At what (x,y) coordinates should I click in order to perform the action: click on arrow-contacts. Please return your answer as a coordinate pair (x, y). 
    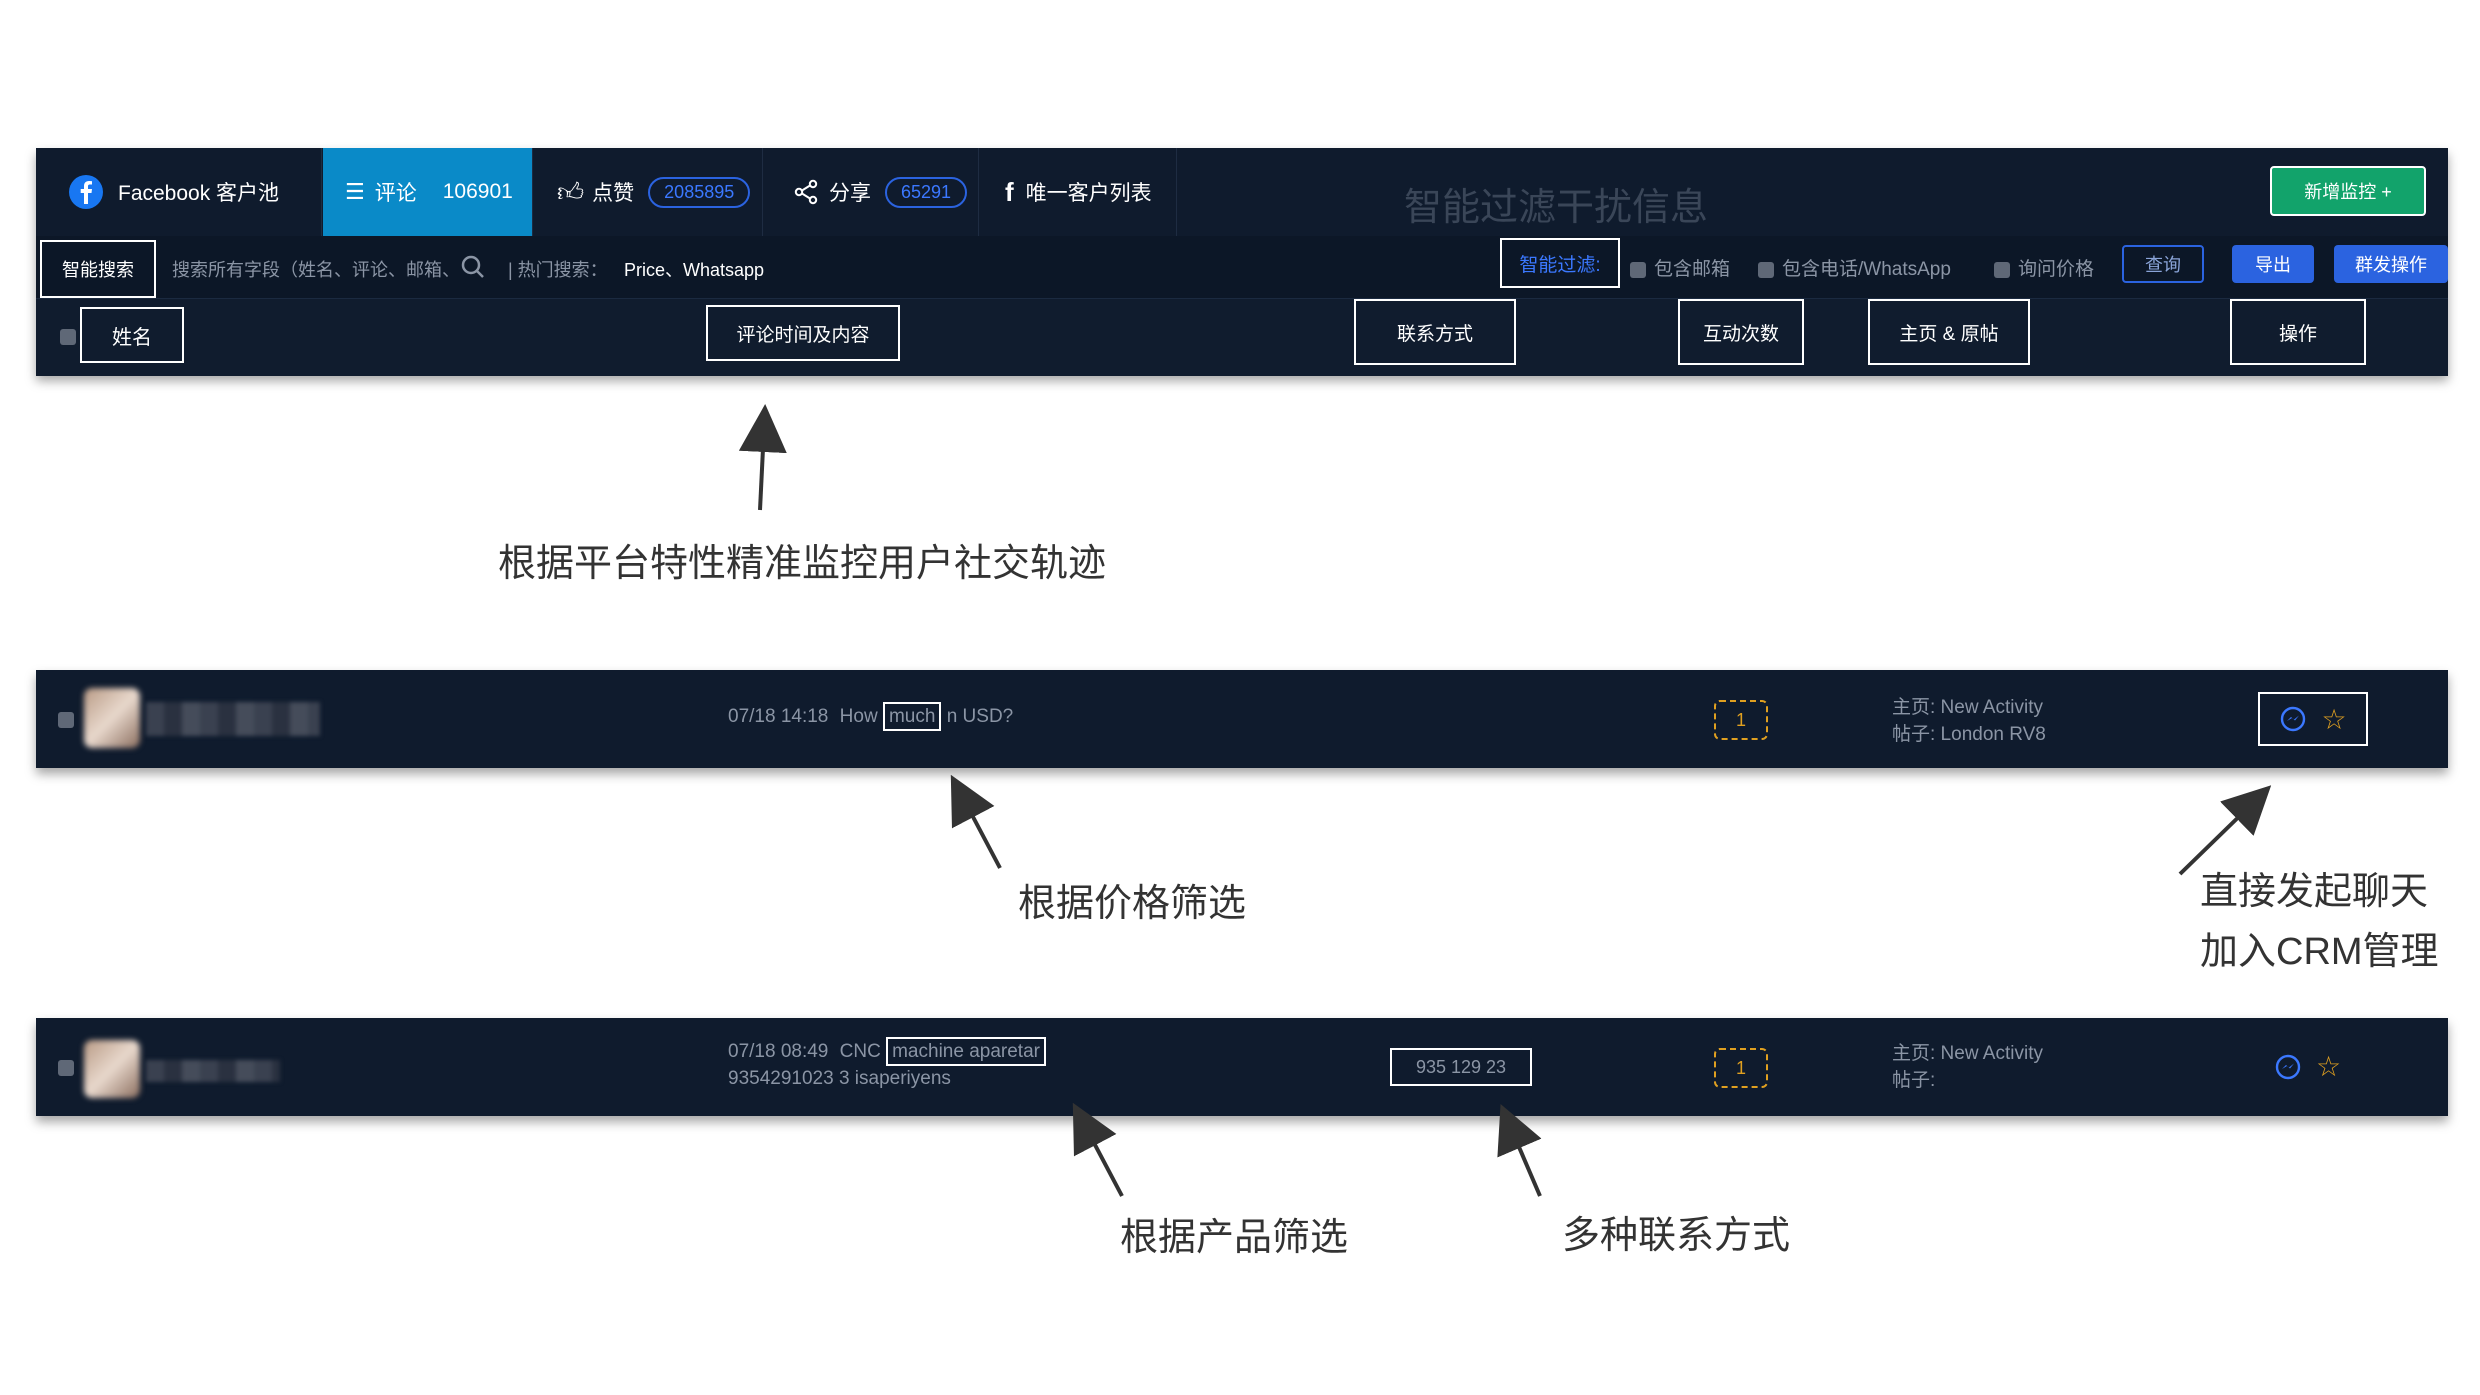
    Looking at the image, I should click on (1519, 1150).